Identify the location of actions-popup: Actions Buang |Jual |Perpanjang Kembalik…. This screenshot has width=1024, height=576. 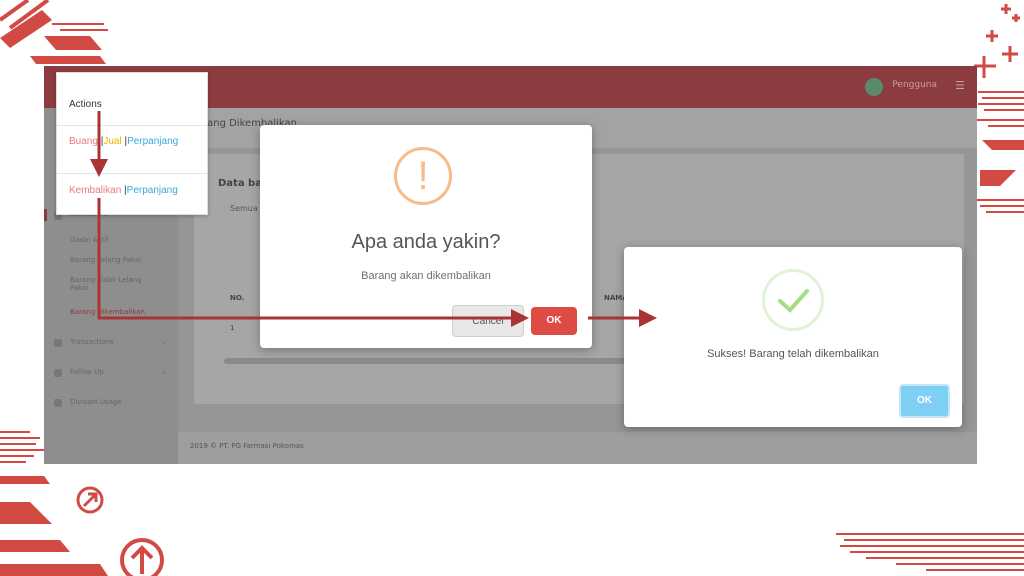
(132, 143).